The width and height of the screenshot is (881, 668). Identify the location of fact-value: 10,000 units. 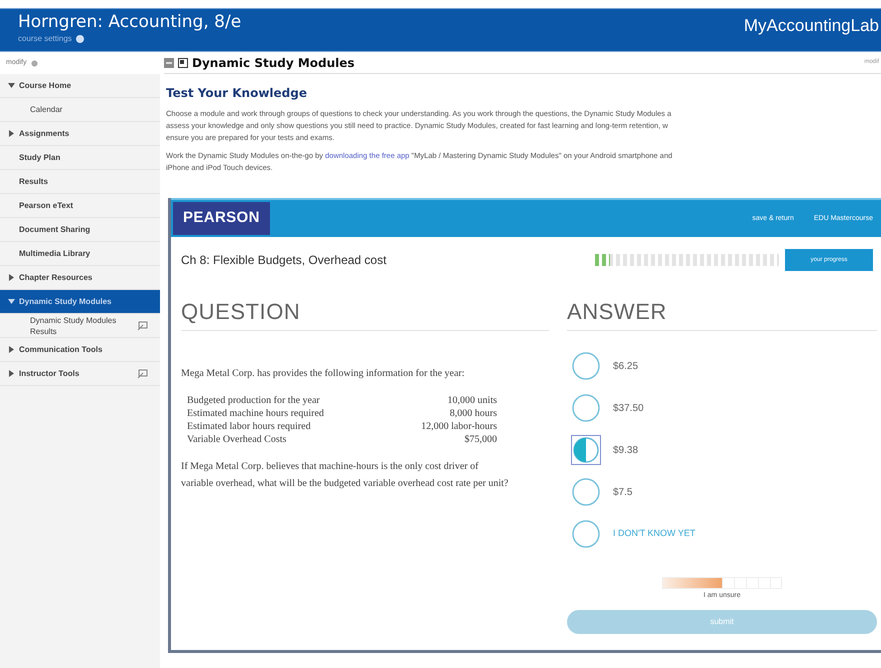
(471, 400).